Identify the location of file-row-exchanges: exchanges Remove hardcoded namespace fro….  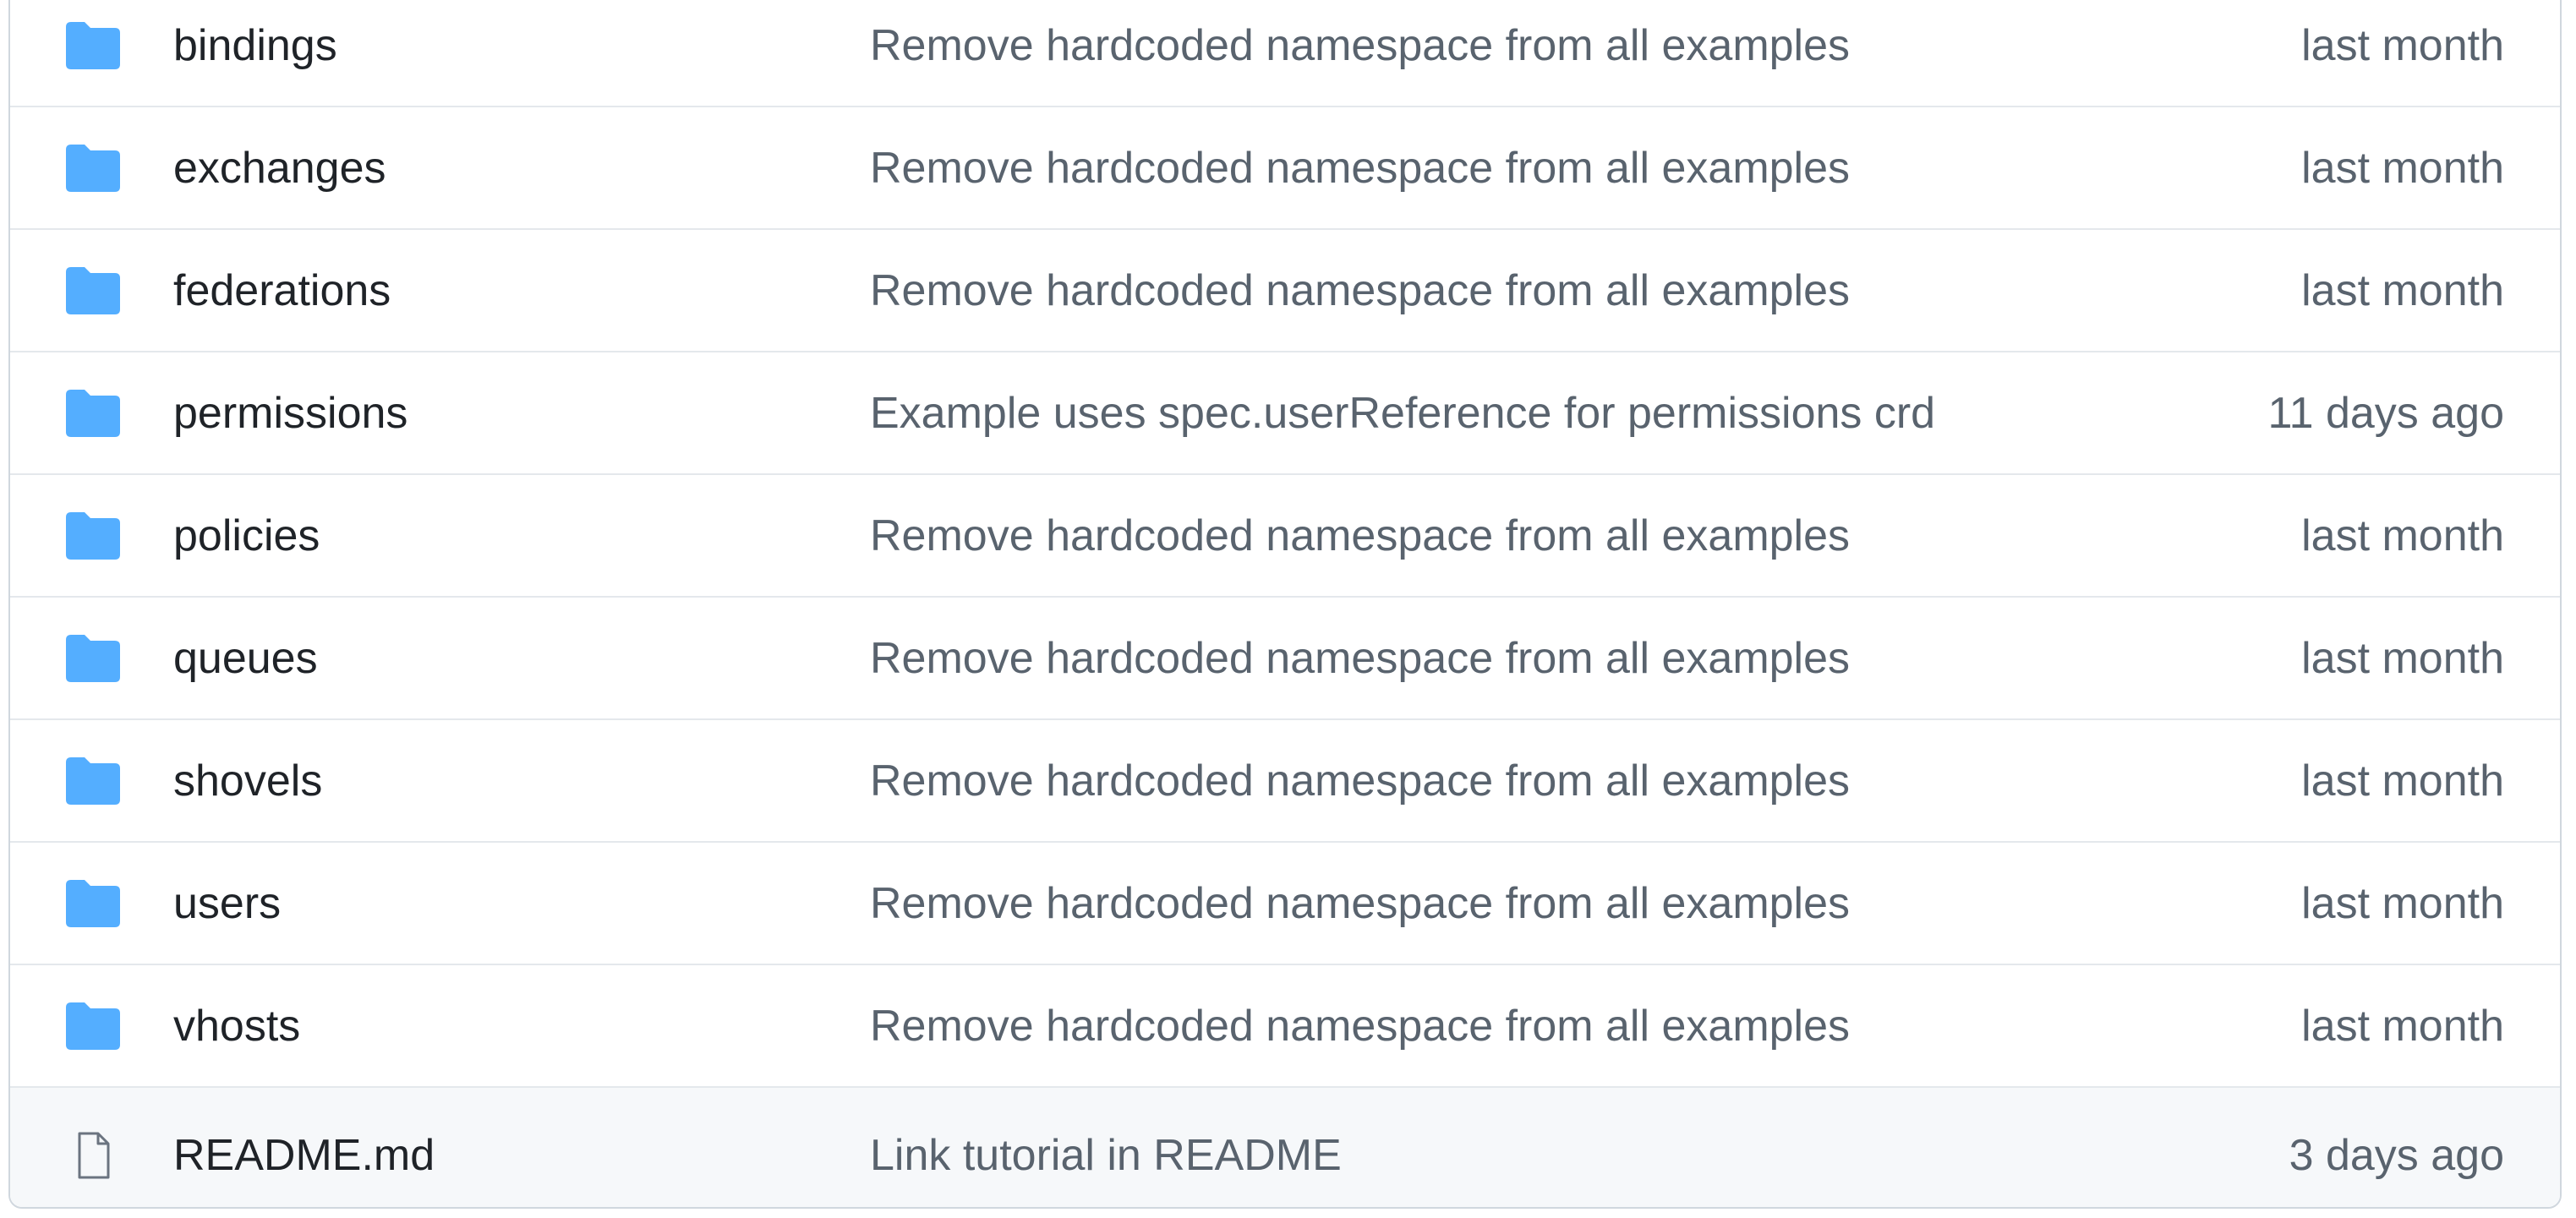
(1285, 168).